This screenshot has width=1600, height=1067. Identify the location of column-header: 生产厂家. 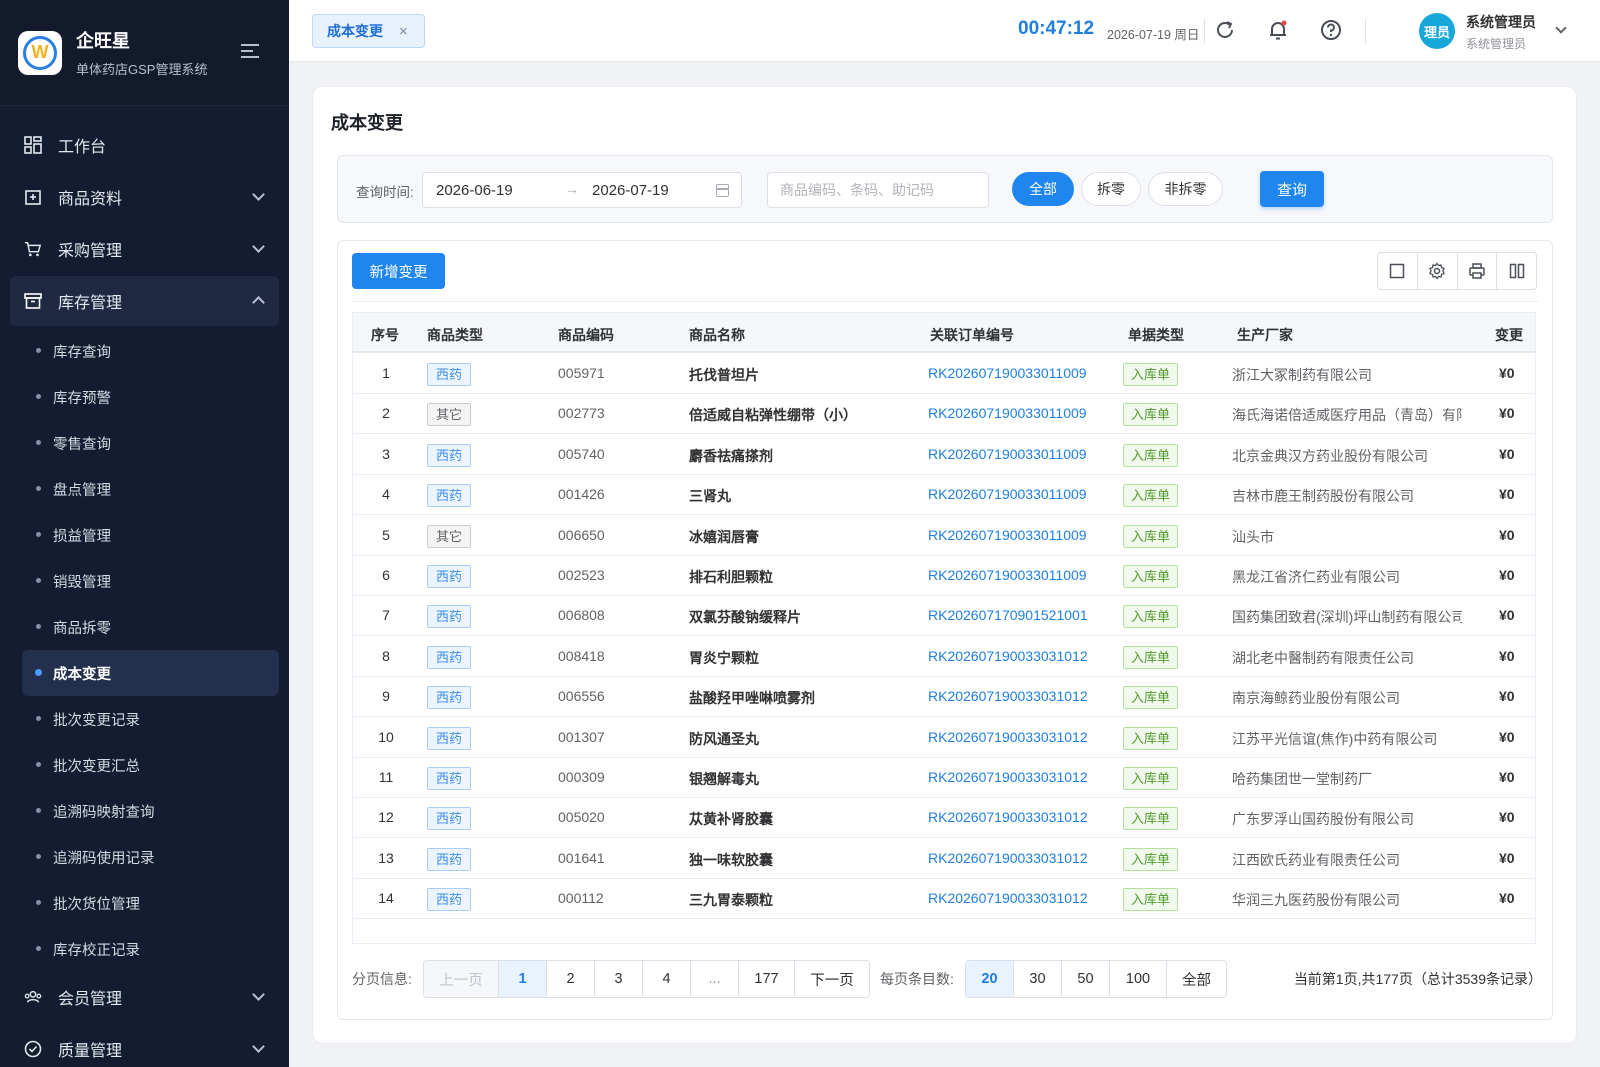
(1265, 335).